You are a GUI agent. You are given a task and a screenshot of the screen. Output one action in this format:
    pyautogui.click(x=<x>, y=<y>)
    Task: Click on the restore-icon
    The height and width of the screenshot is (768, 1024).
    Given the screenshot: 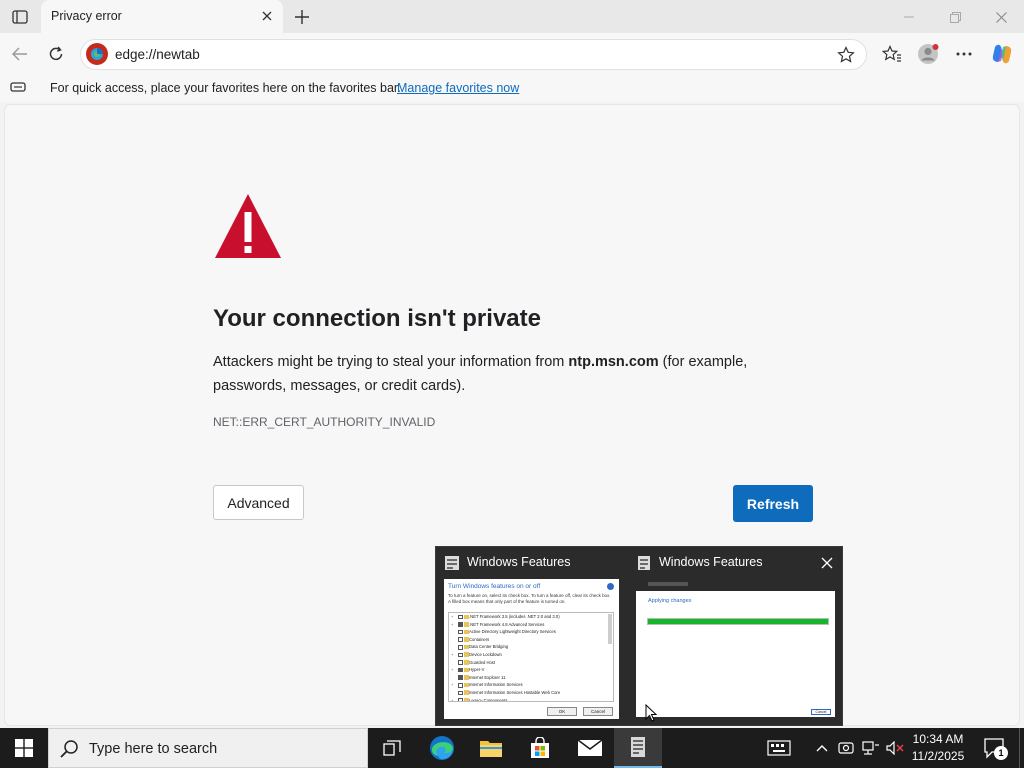 What is the action you would take?
    pyautogui.click(x=955, y=17)
    